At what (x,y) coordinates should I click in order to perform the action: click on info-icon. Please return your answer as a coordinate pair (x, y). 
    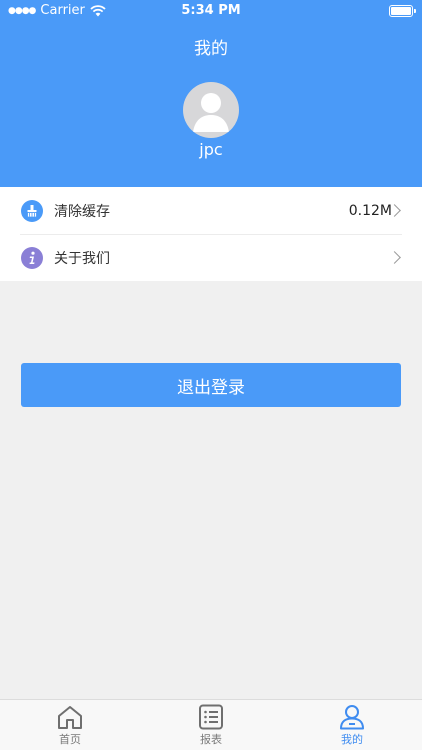
    Looking at the image, I should click on (32, 257).